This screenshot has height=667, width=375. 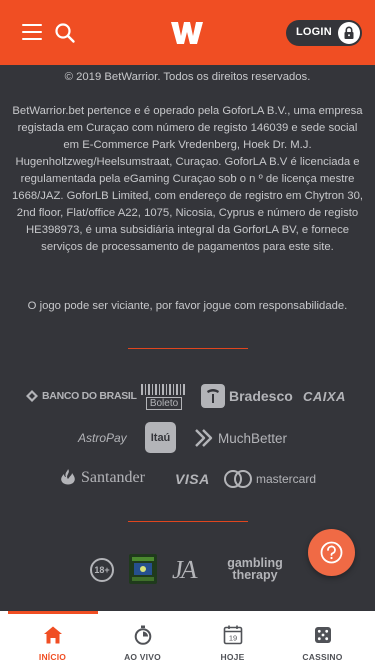 I want to click on nav-item-hoje: 19 HOJE, so click(x=232, y=639).